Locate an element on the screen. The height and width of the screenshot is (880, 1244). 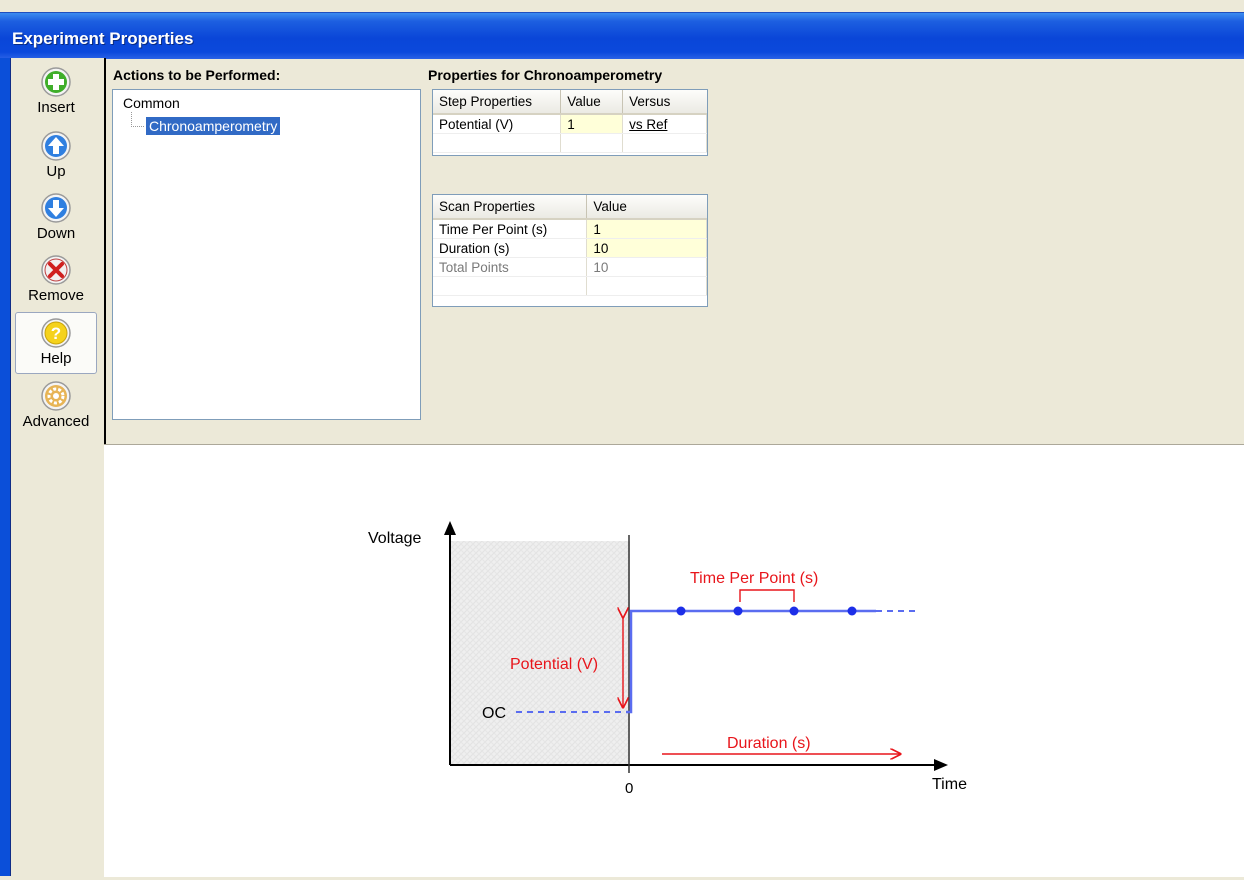
y-axis-label: Voltage is located at coordinates (394, 538).